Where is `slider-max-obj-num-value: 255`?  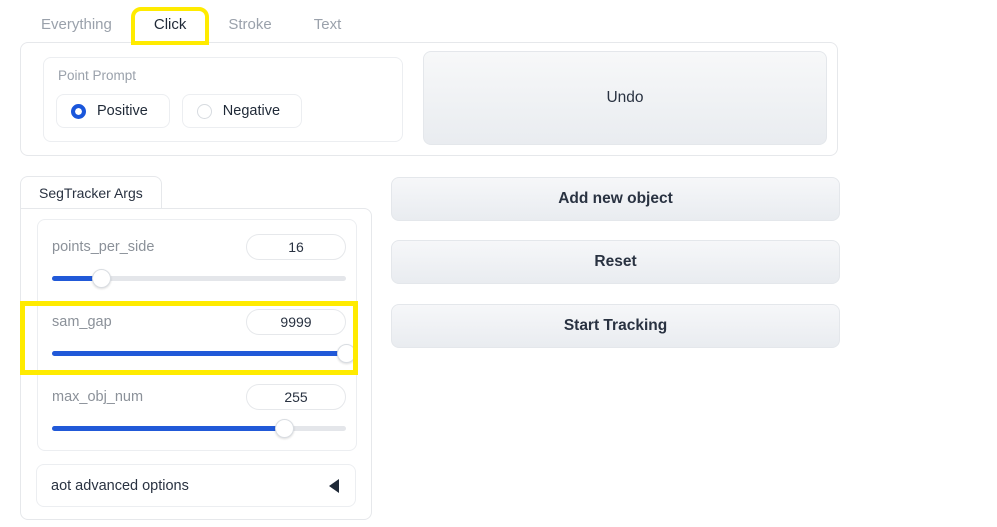
slider-max-obj-num-value: 255 is located at coordinates (296, 397).